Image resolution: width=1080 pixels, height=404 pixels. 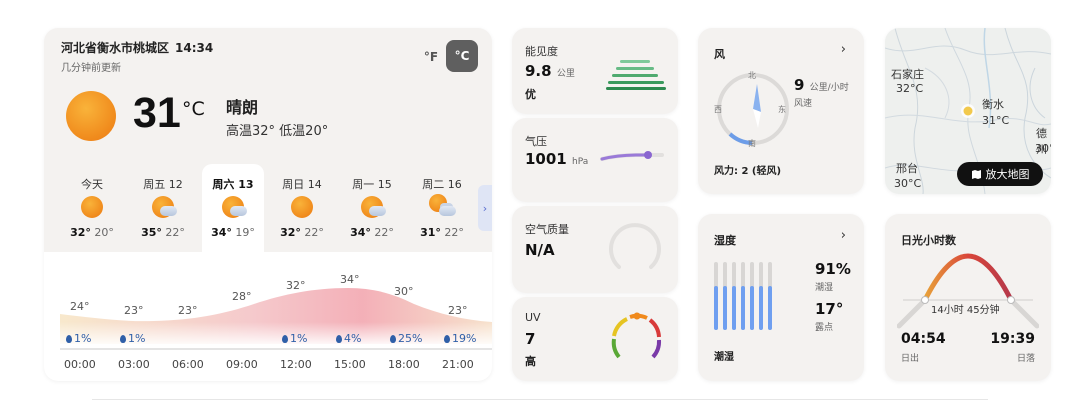 I want to click on visibility-card: 能见度 9.8 公里 优, so click(x=595, y=71).